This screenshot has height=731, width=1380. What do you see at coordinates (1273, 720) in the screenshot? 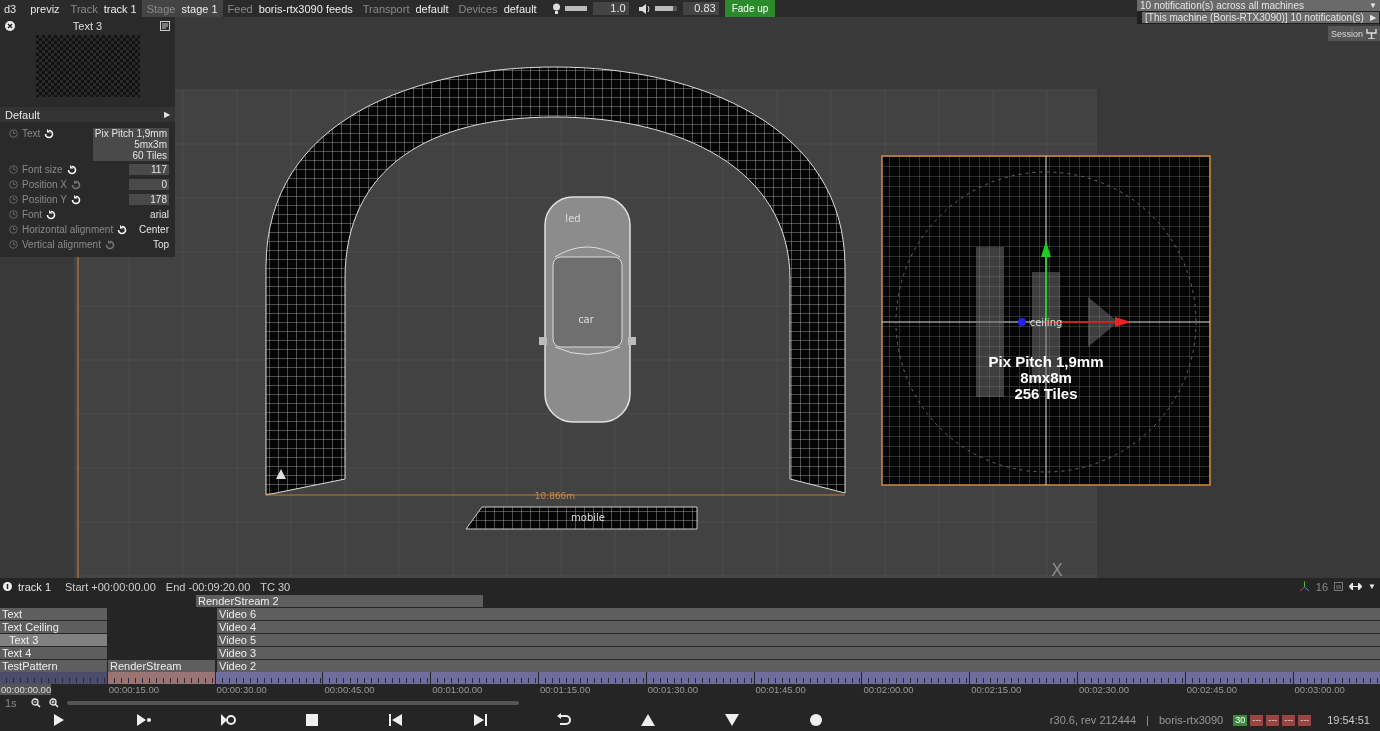
I see `status-indicator: ---` at bounding box center [1273, 720].